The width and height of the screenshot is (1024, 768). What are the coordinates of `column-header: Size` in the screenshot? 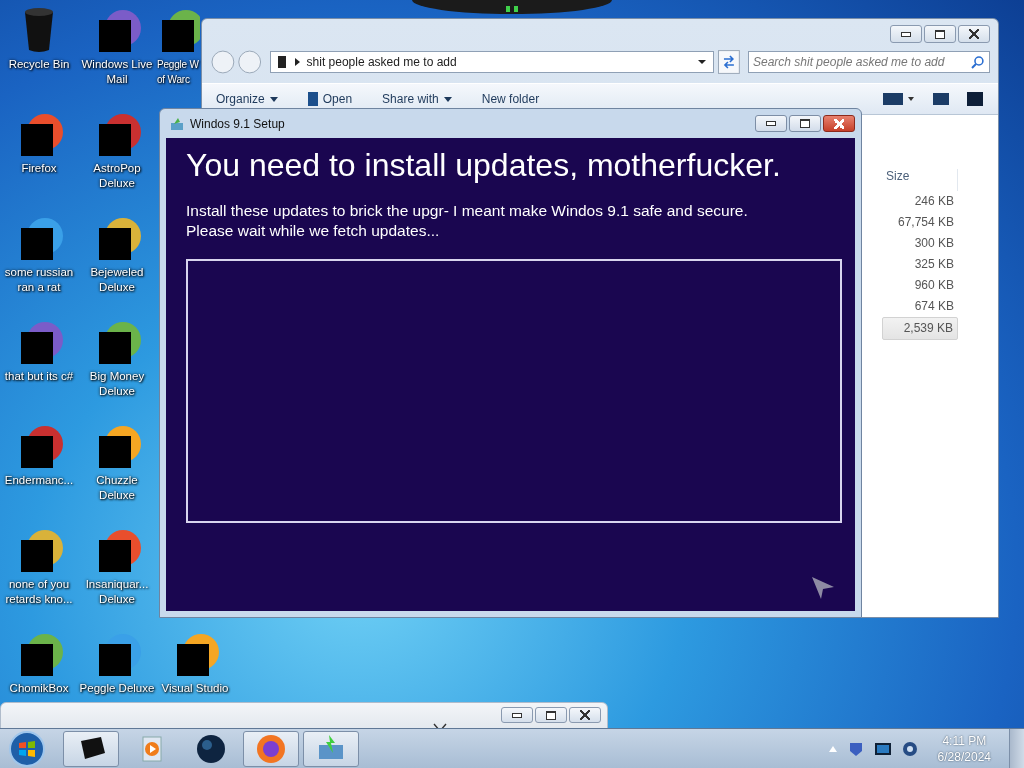 It's located at (920, 180).